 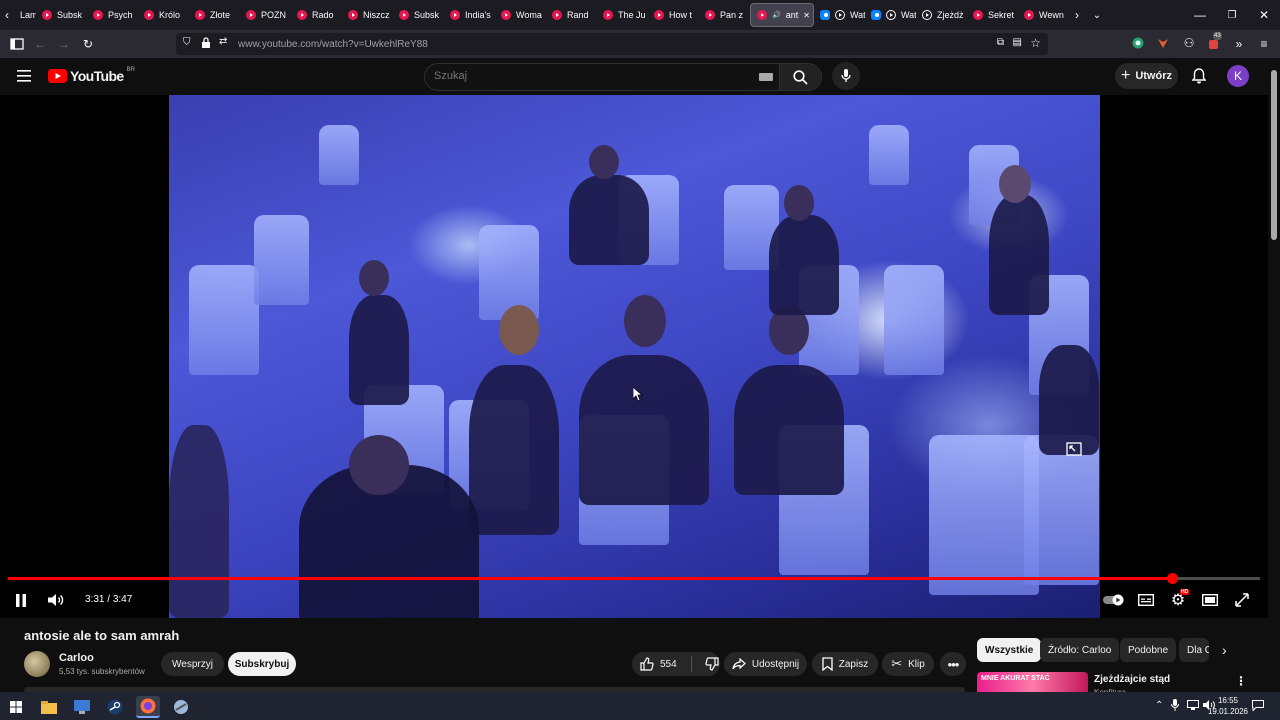 I want to click on bookmark-star-icon: ☆, so click(x=1035, y=43).